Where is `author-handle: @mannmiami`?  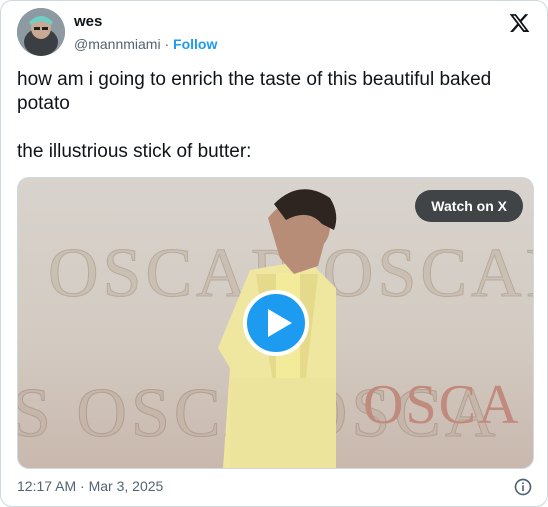 author-handle: @mannmiami is located at coordinates (117, 44).